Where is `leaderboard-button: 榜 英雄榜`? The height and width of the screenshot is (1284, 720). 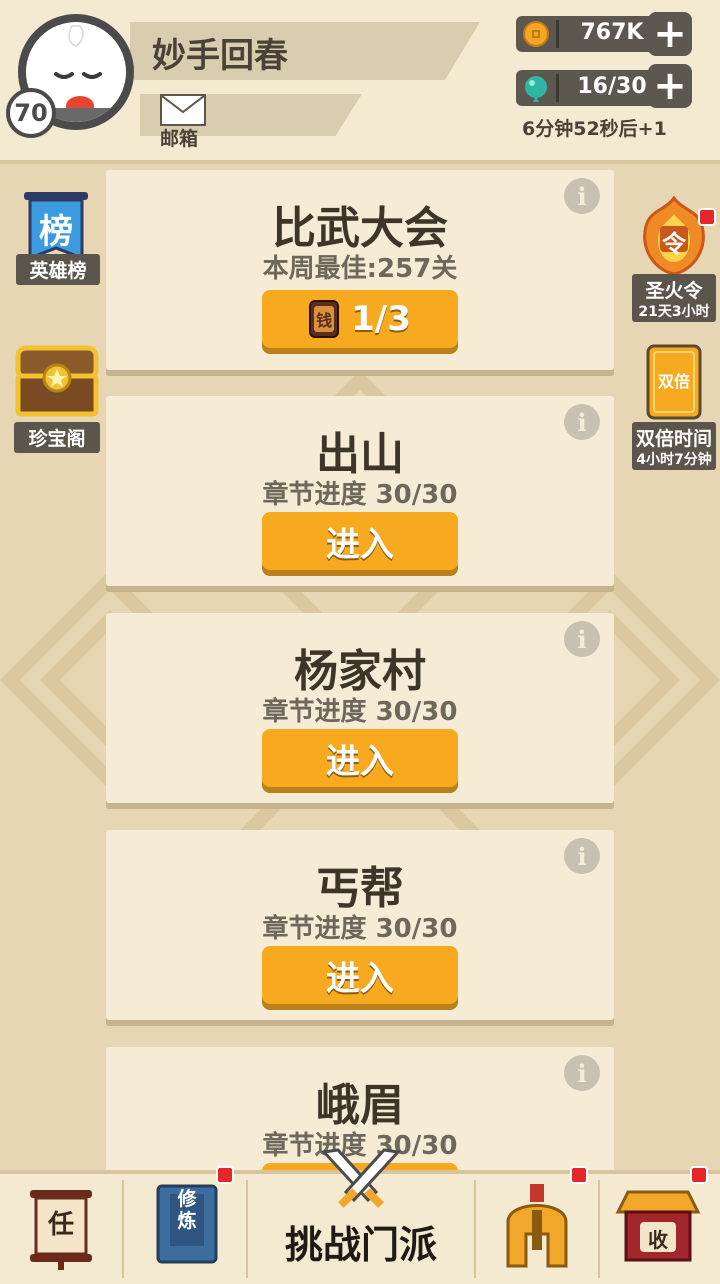 leaderboard-button: 榜 英雄榜 is located at coordinates (58, 242).